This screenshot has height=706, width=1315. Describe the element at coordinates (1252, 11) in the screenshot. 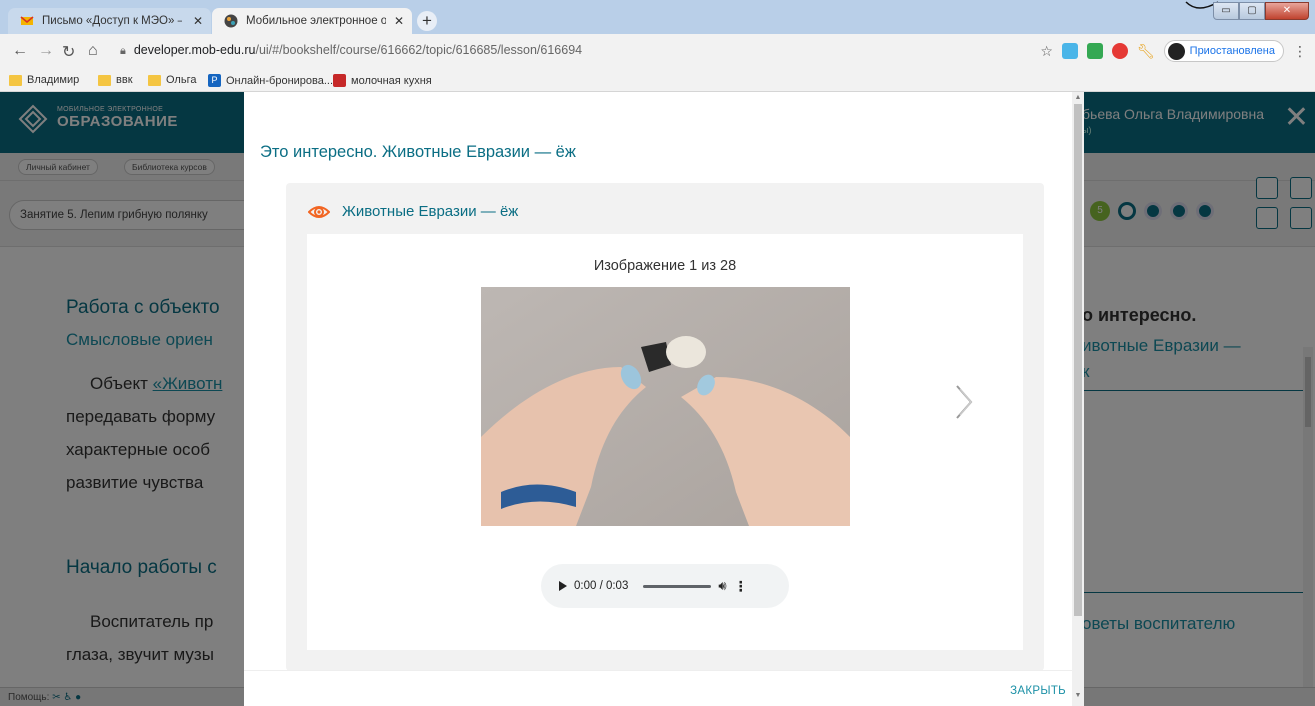

I see `maximize-button: ▢` at that location.